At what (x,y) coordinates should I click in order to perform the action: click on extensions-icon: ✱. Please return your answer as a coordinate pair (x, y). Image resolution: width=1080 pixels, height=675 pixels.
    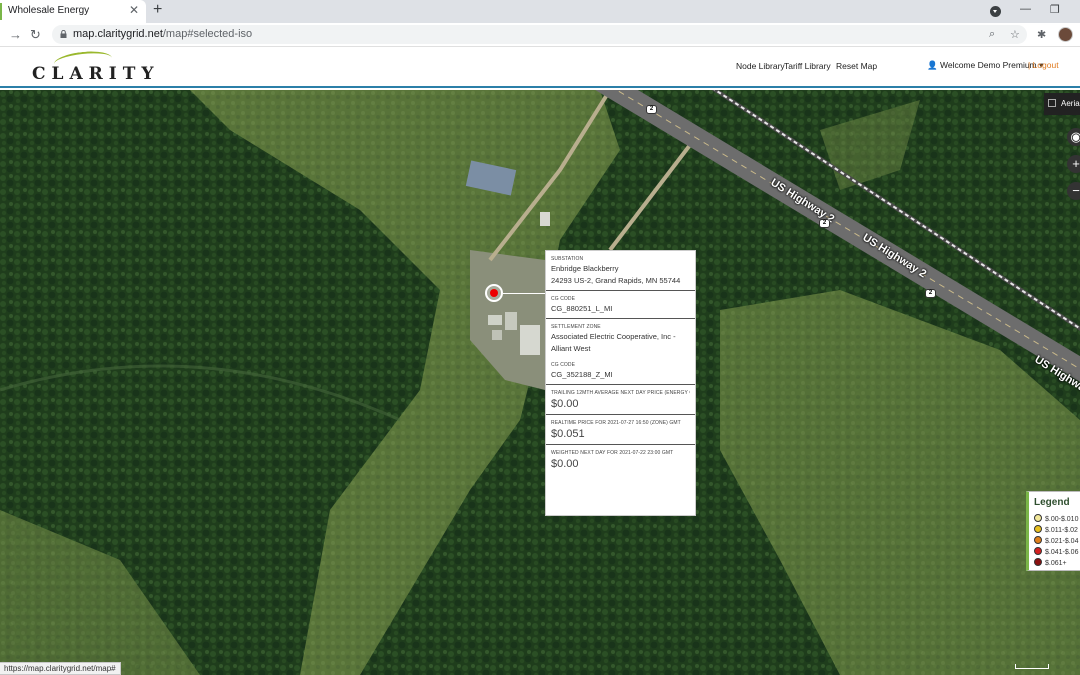
    Looking at the image, I should click on (1041, 34).